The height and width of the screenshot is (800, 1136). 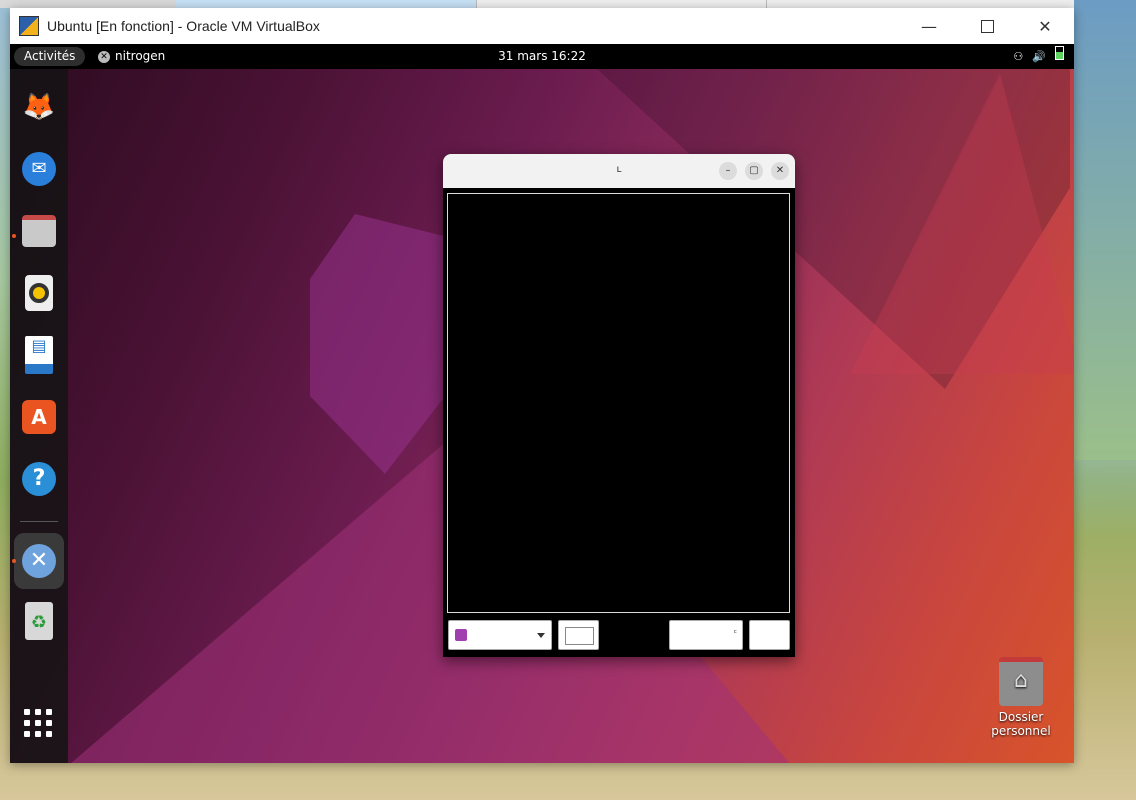 I want to click on gnome-top-bar: Activités ✕ nitrogen 31 mars 16:22 ⚇ 🔊, so click(x=542, y=56).